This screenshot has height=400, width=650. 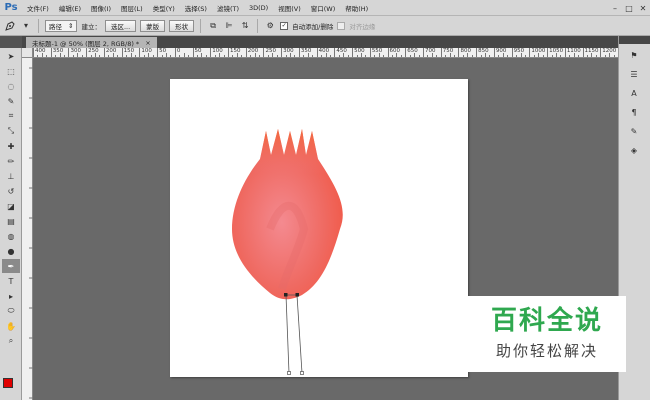 I want to click on ruler-tick-label: 950, so click(x=519, y=51).